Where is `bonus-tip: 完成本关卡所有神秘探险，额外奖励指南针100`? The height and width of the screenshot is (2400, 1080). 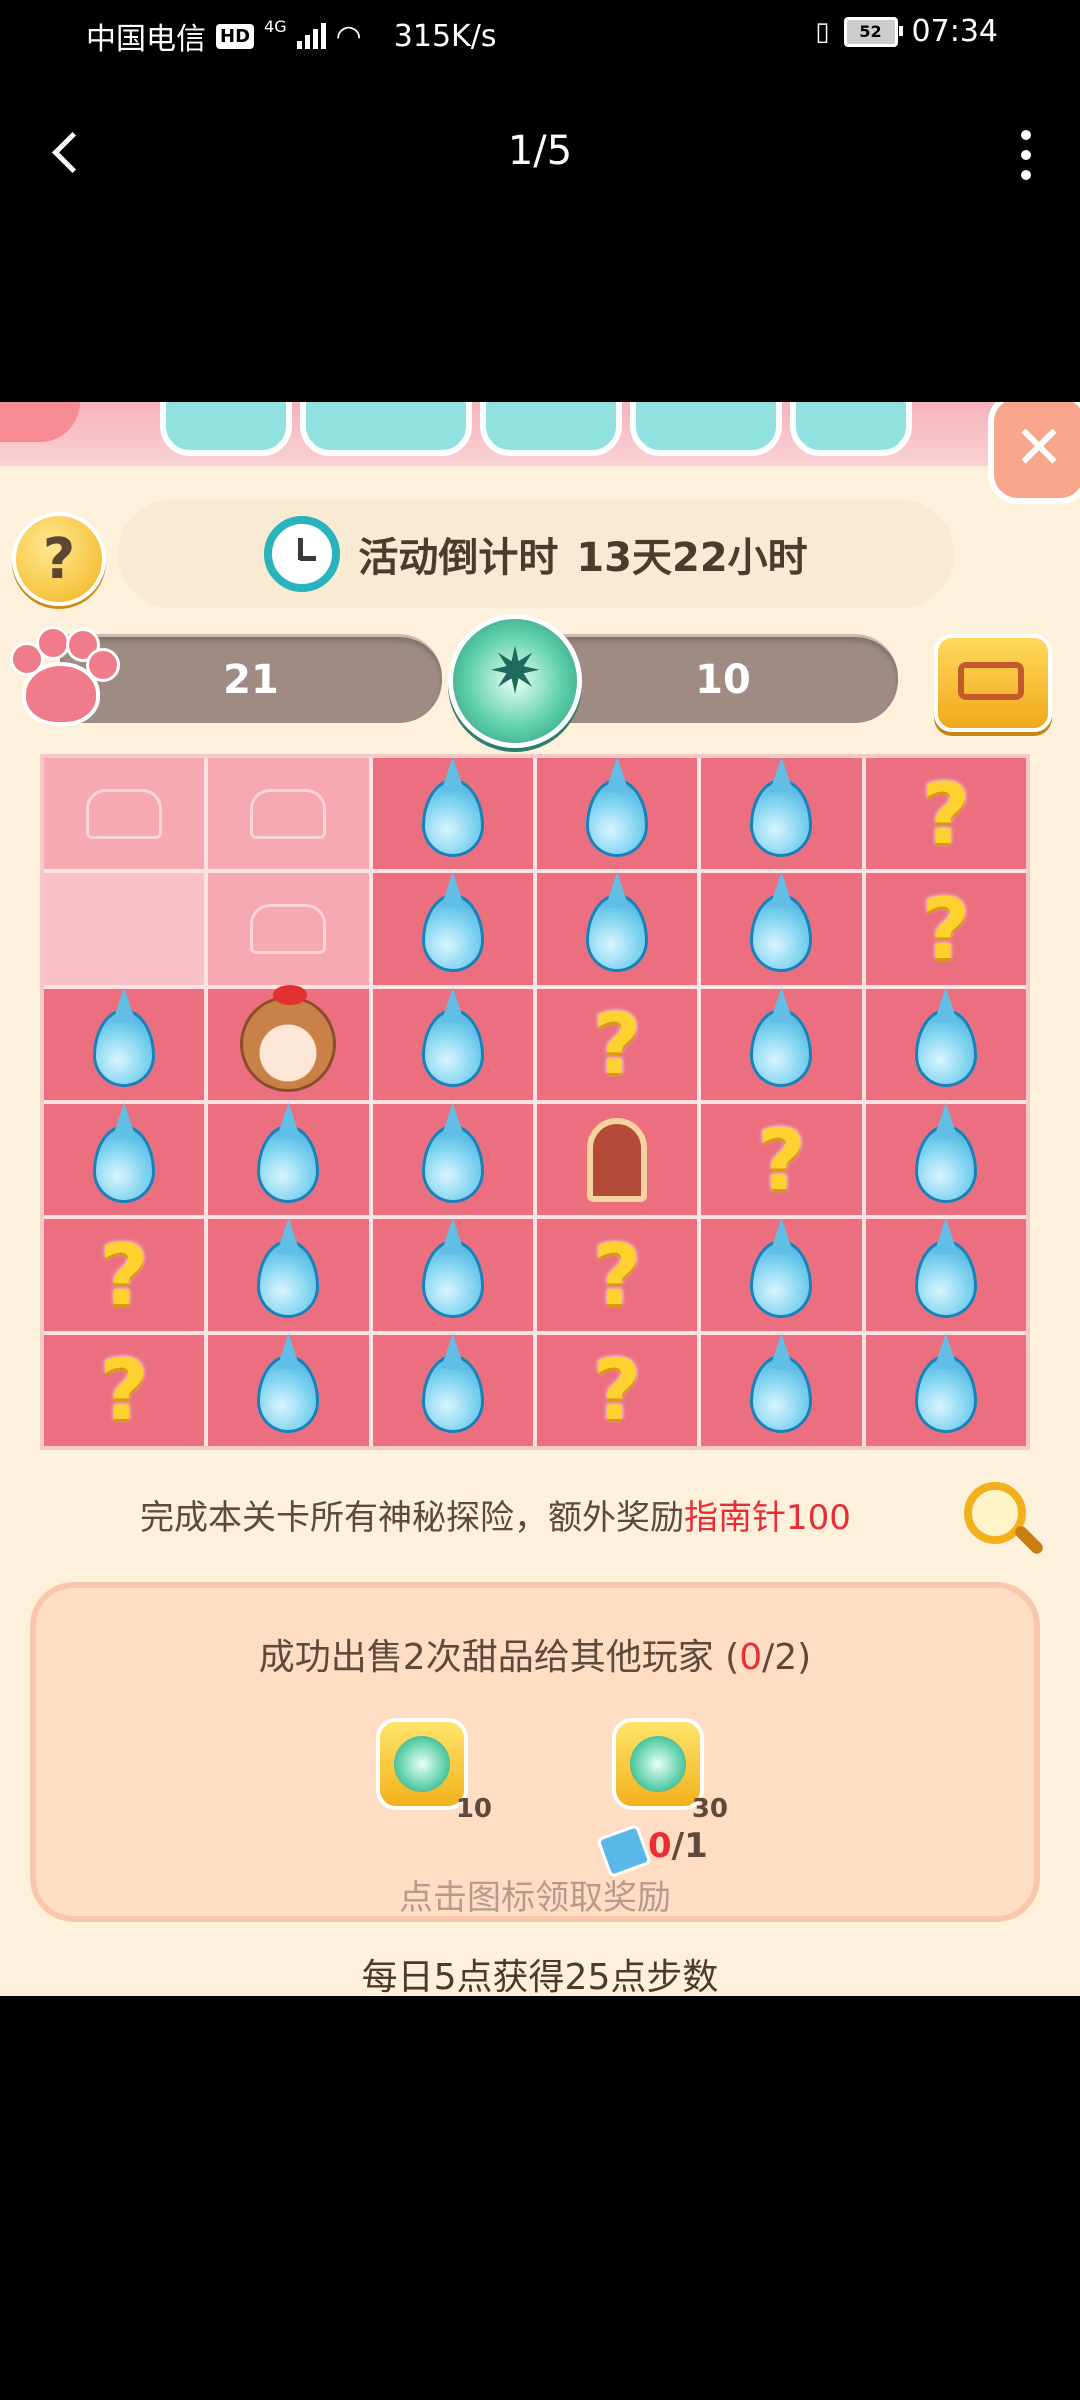
bonus-tip: 完成本关卡所有神秘探险，额外奖励指南针100 is located at coordinates (495, 1514).